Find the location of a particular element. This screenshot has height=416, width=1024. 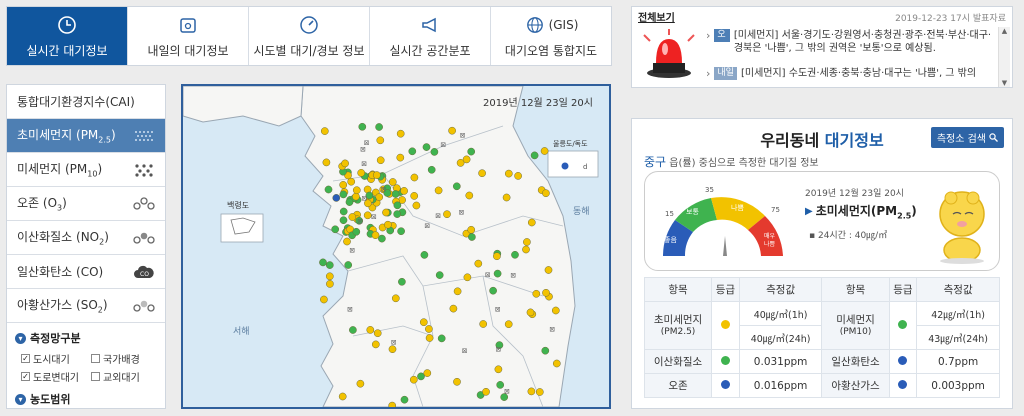

checkbox-background: 국가배경 is located at coordinates (122, 358).